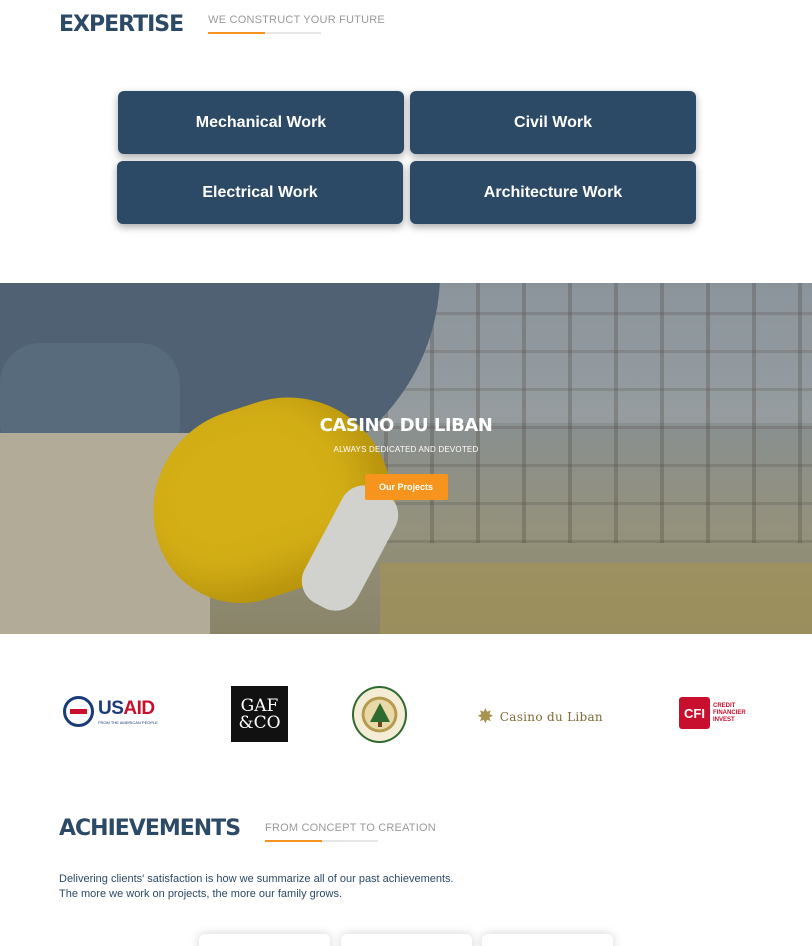 This screenshot has width=812, height=946. What do you see at coordinates (551, 716) in the screenshot?
I see `casino-name: Casino du Liban` at bounding box center [551, 716].